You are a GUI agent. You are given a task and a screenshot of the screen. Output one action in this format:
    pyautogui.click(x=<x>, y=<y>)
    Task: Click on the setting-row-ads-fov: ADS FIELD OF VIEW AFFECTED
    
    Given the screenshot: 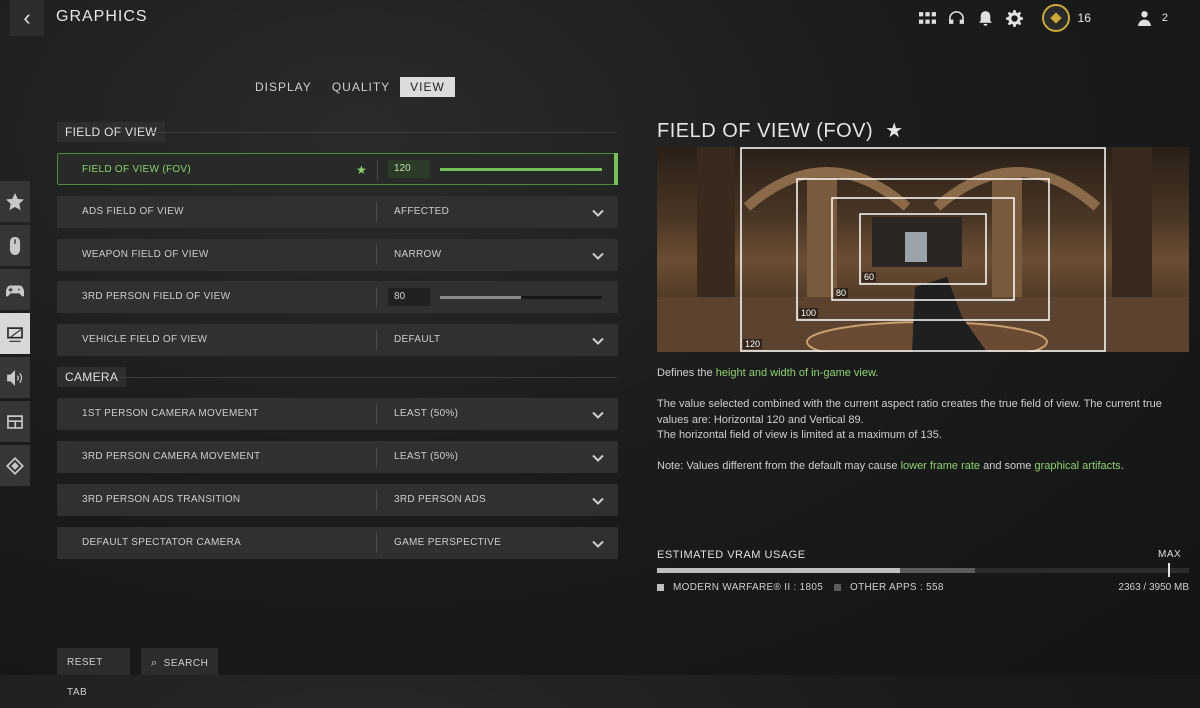 What is the action you would take?
    pyautogui.click(x=337, y=212)
    